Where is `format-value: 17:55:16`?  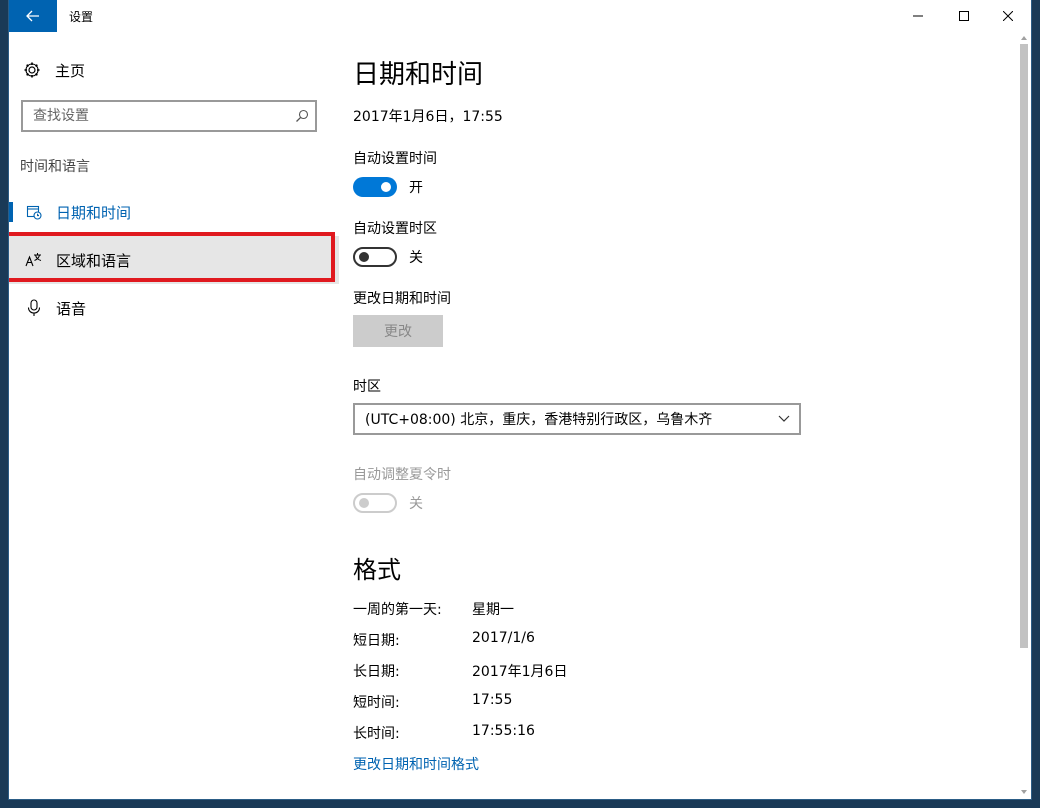 format-value: 17:55:16 is located at coordinates (503, 731).